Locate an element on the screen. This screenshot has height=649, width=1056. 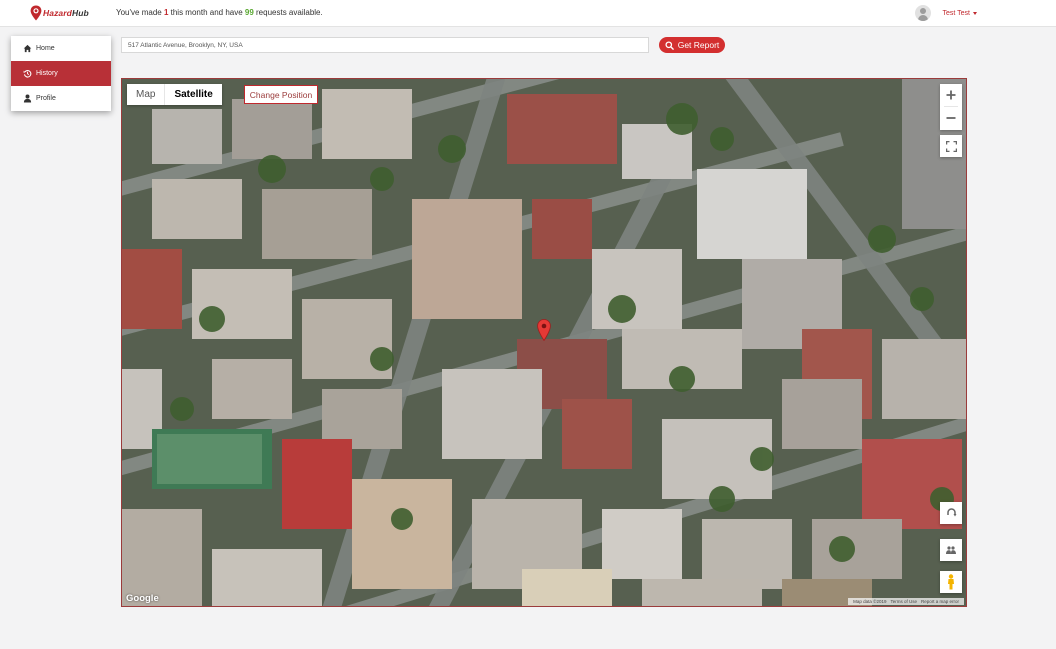
tilt-view-button is located at coordinates (951, 550).